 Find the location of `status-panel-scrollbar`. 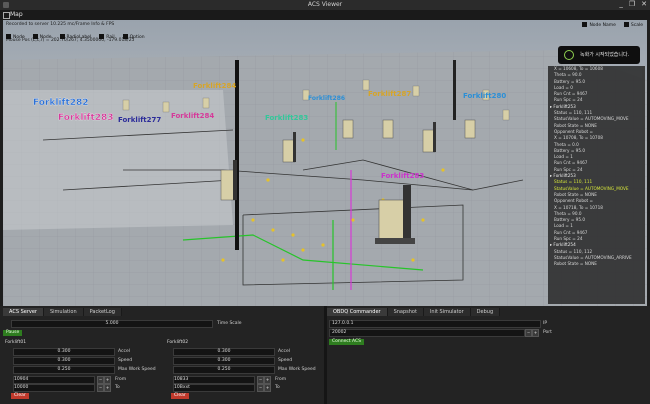

status-panel-scrollbar is located at coordinates (643, 185).